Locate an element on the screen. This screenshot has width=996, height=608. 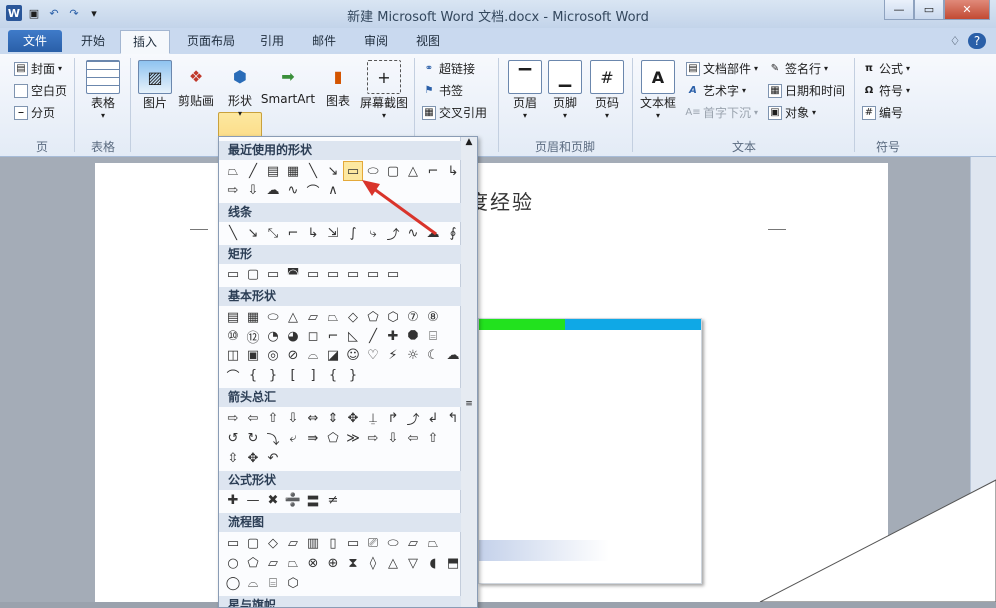
shape-item-icon: ○ is located at coordinates (233, 563).